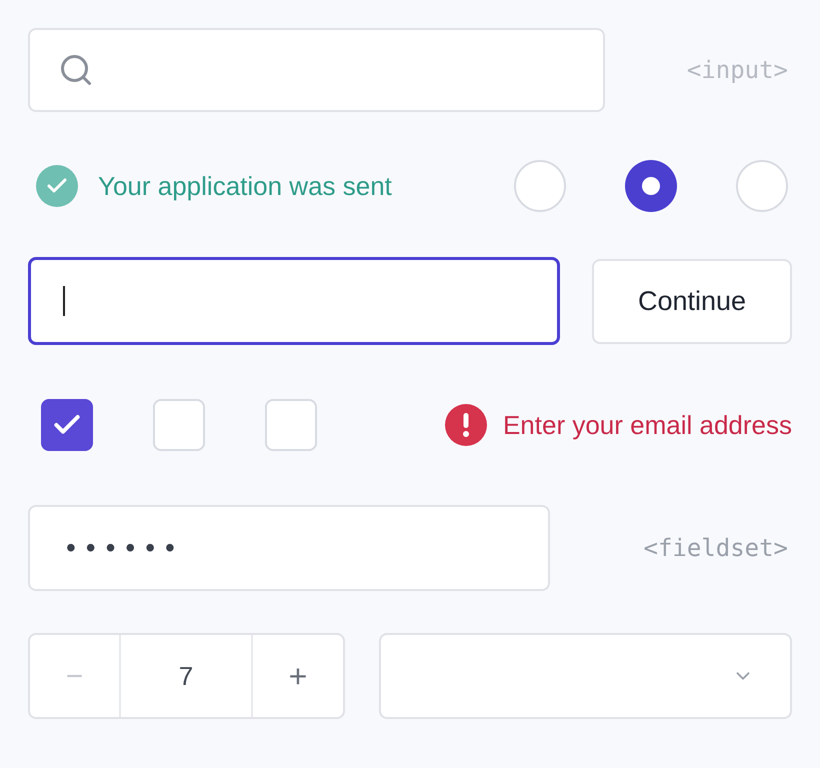 The height and width of the screenshot is (768, 820). I want to click on continue-button: Continue, so click(692, 301).